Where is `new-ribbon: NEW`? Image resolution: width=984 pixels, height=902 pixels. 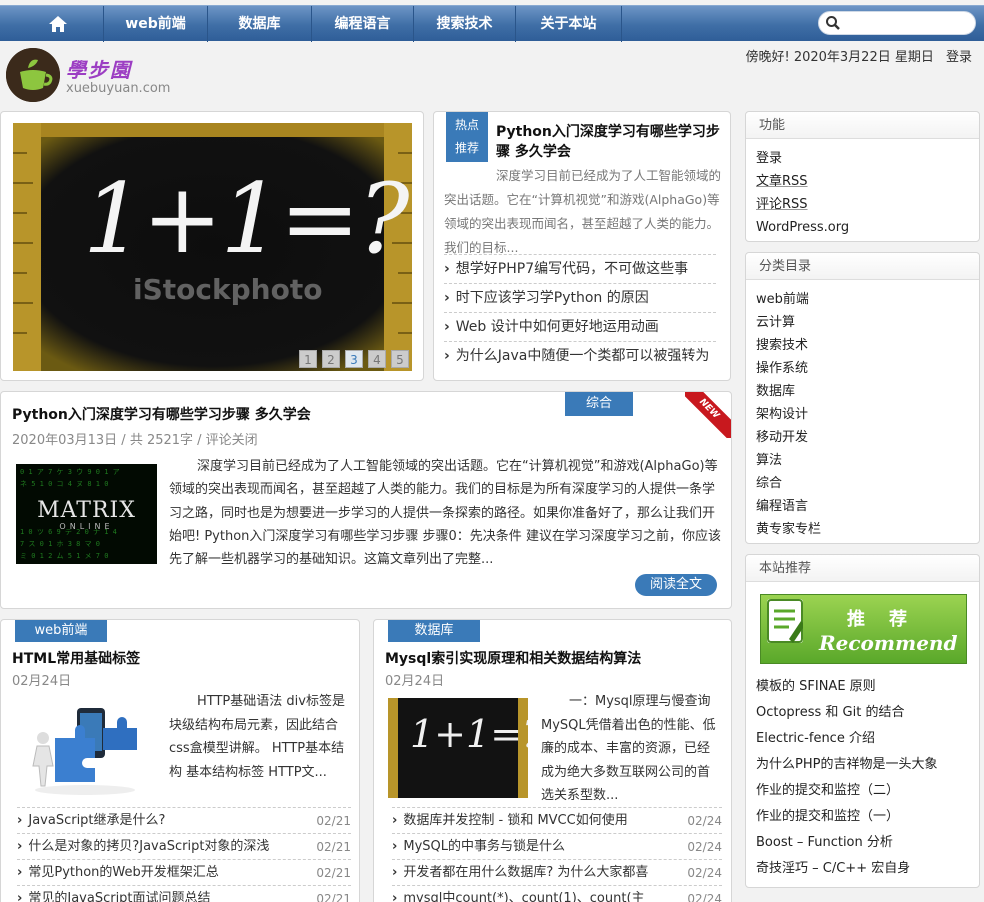
new-ribbon: NEW is located at coordinates (708, 415).